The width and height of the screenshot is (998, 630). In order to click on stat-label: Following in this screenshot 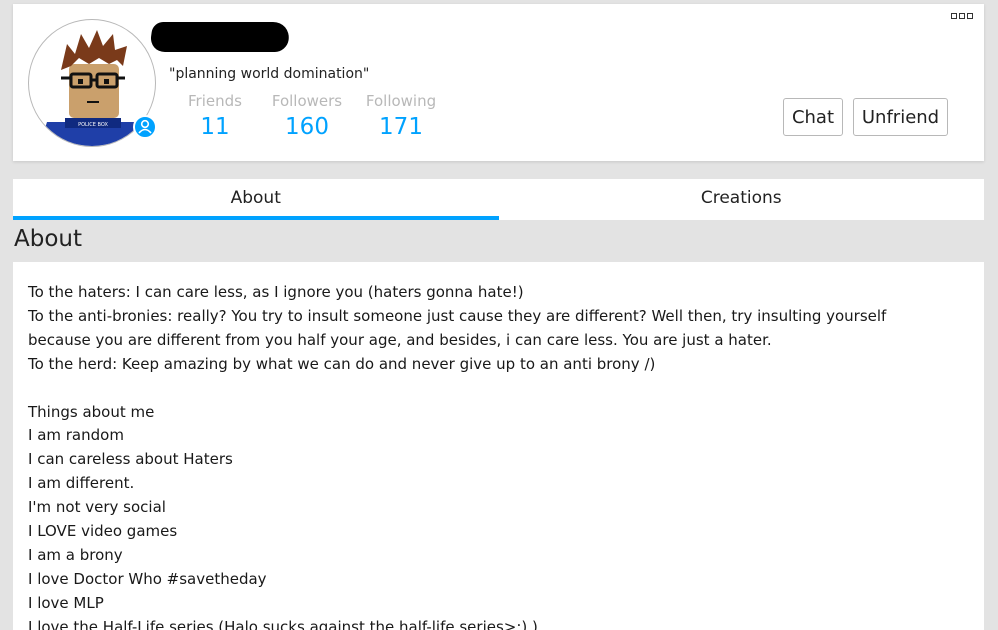, I will do `click(401, 101)`.